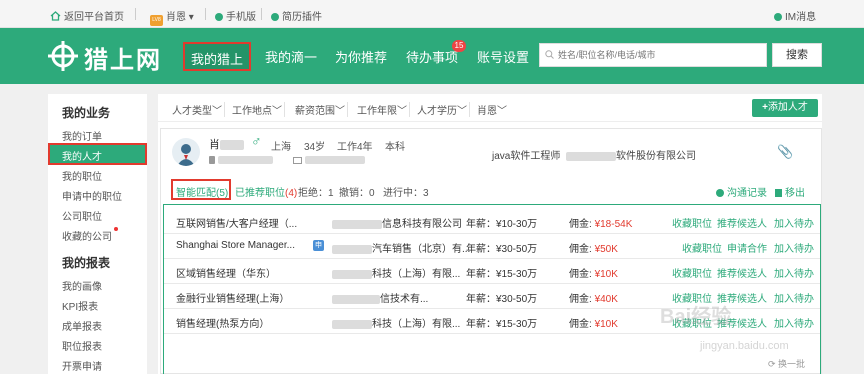 The height and width of the screenshot is (374, 864). Describe the element at coordinates (720, 193) in the screenshot. I see `chat-bubble-icon` at that location.